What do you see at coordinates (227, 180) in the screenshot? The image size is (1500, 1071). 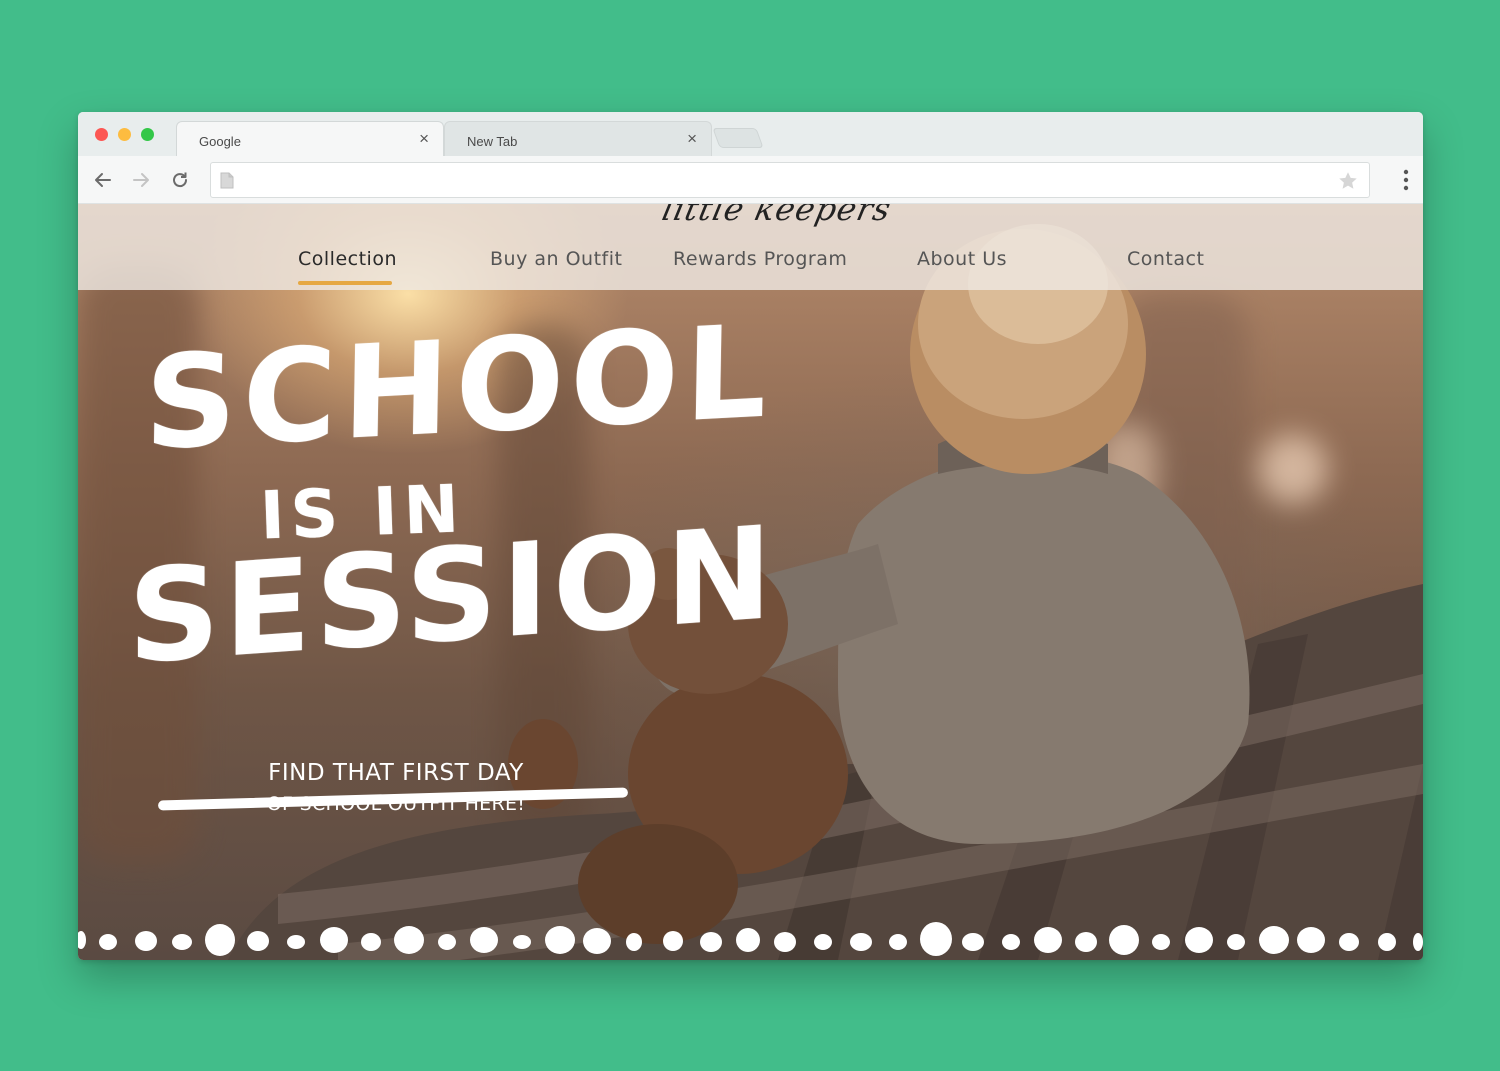 I see `page-icon` at bounding box center [227, 180].